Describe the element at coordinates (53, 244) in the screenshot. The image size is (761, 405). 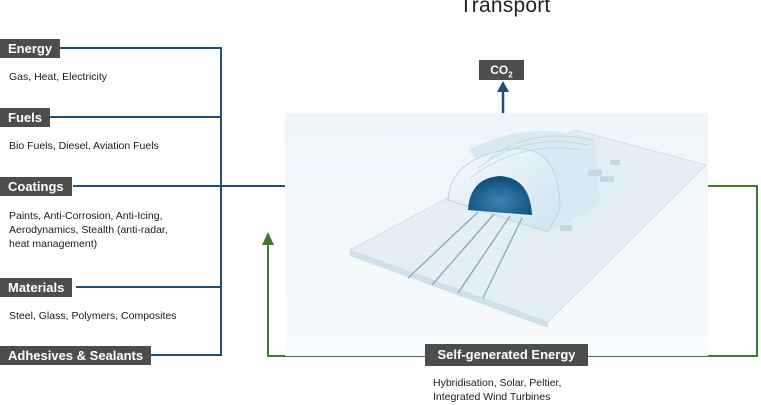
I see `input-desc-coatings-line3: heat management)` at that location.